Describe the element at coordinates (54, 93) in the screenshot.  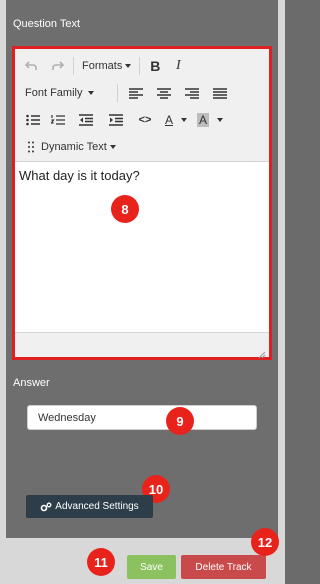
I see `font-family-label: Font Family` at that location.